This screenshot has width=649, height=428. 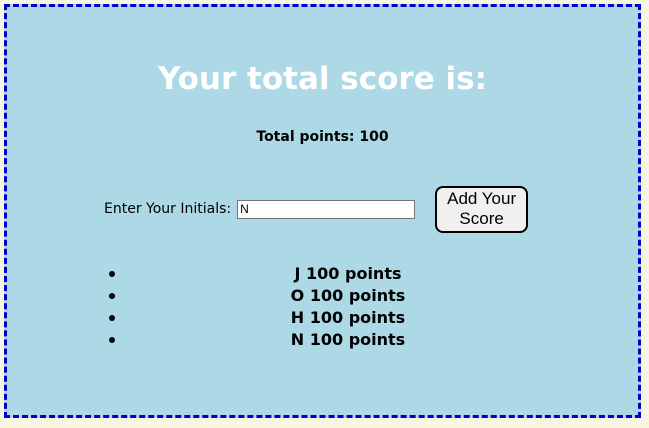 I want to click on score-item-text: H 100 points, so click(x=348, y=317).